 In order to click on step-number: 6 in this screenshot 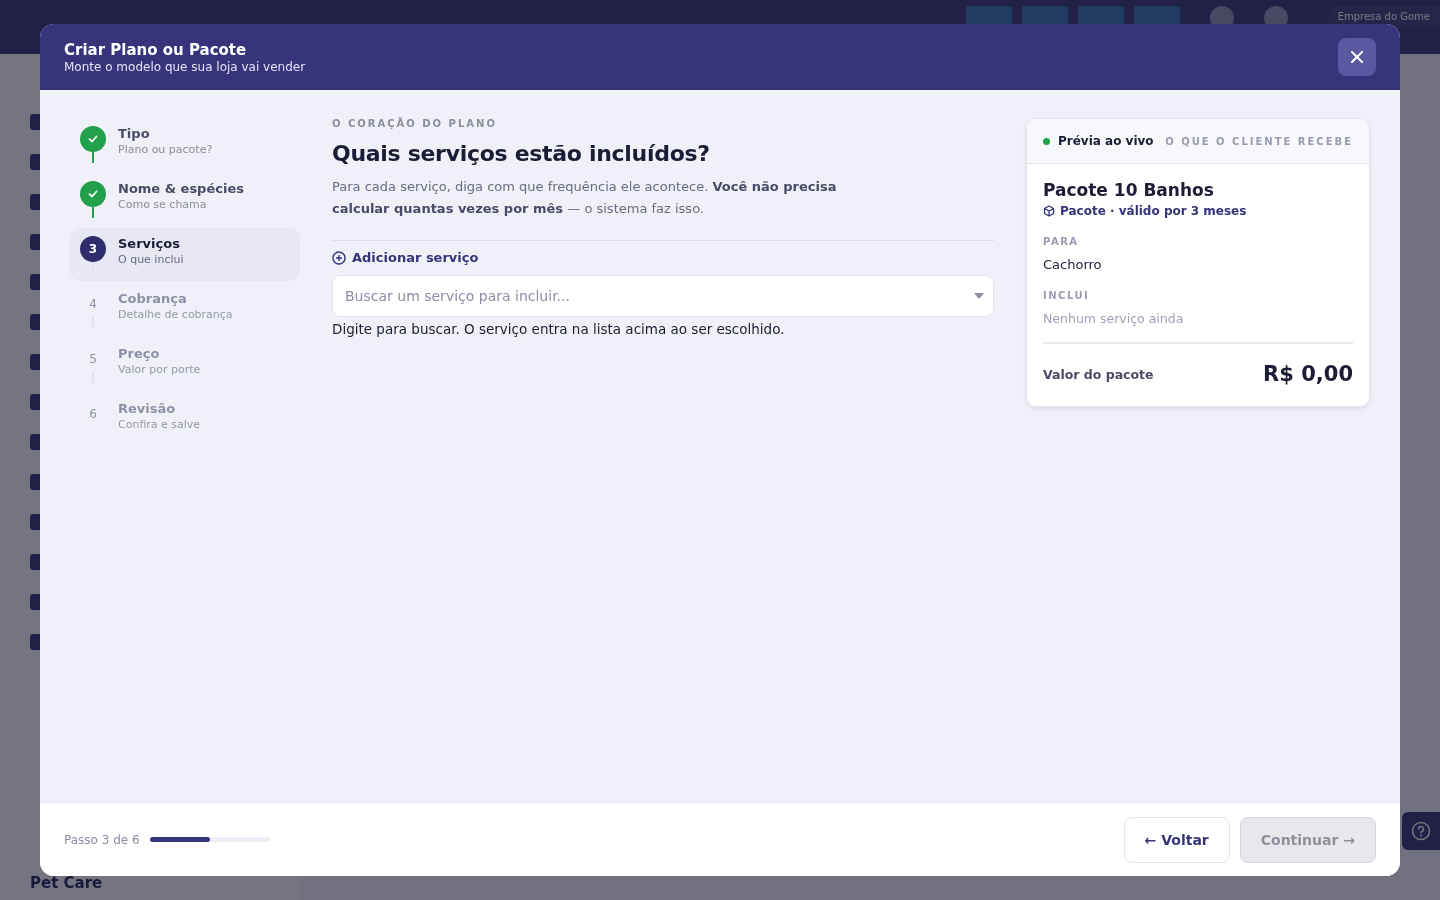, I will do `click(93, 414)`.